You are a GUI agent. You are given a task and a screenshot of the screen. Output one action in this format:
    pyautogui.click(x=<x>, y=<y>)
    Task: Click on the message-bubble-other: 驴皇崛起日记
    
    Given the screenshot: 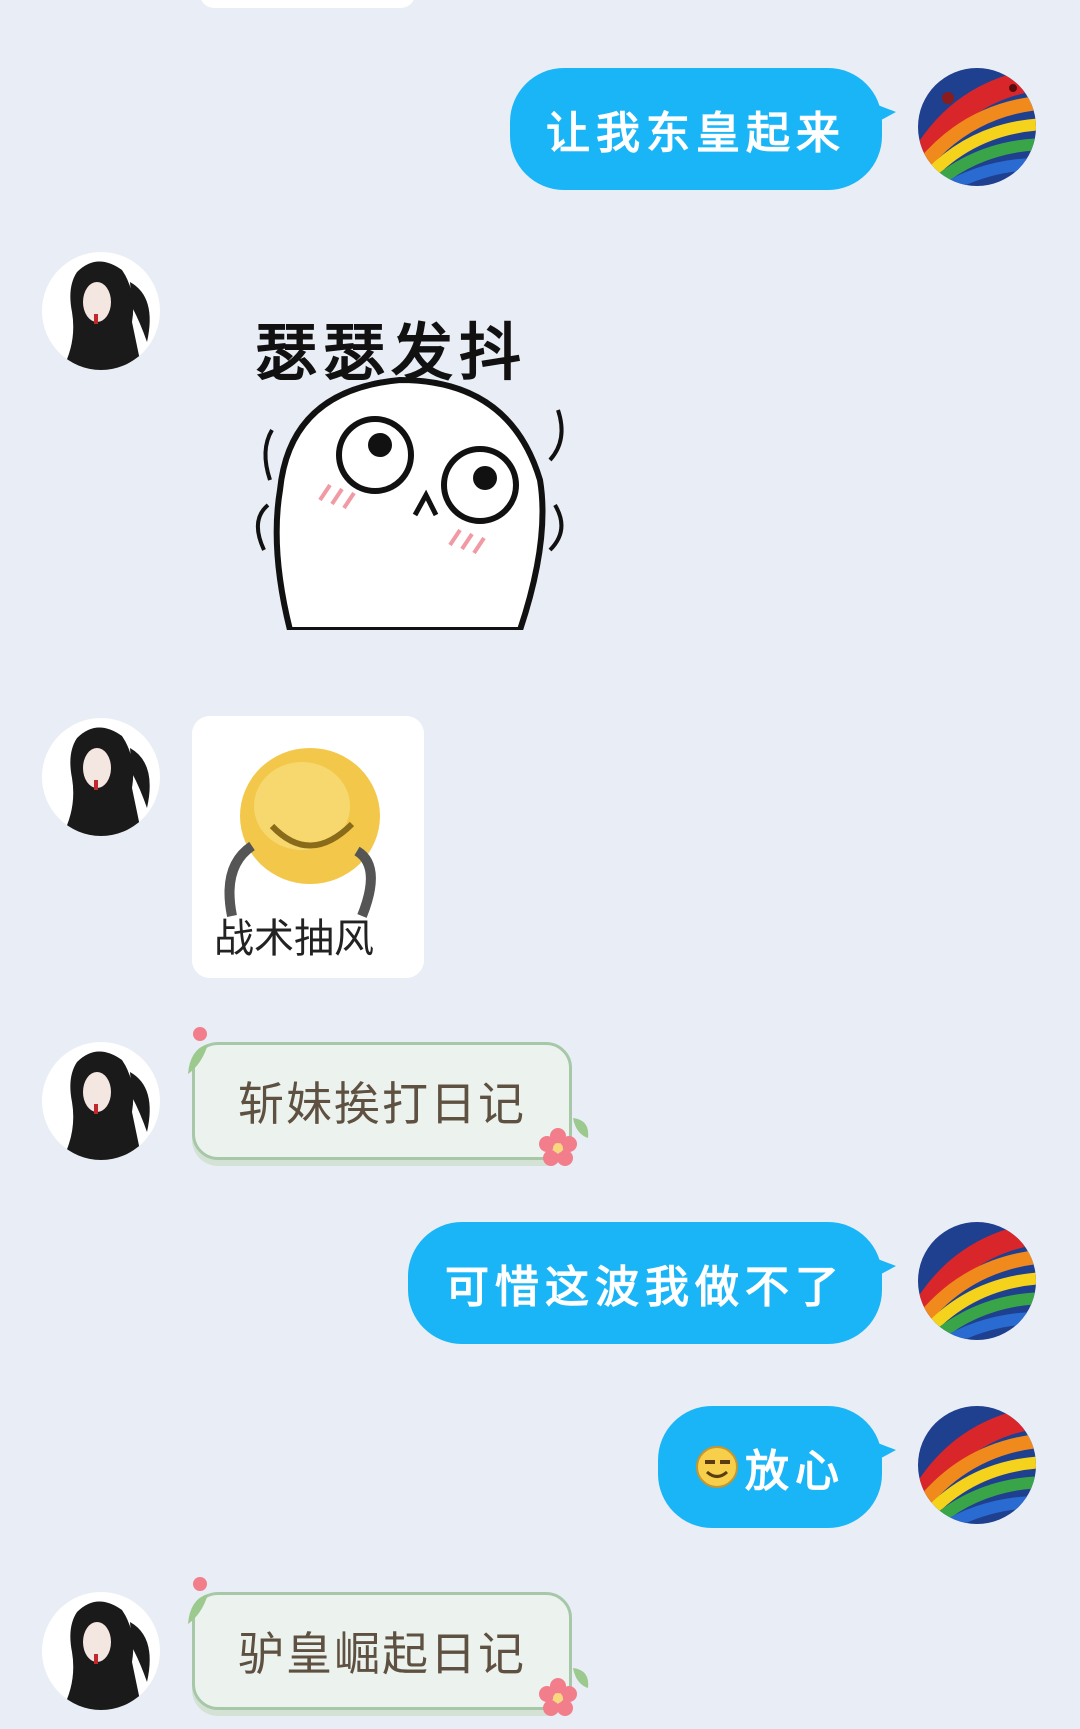 What is the action you would take?
    pyautogui.click(x=382, y=1651)
    